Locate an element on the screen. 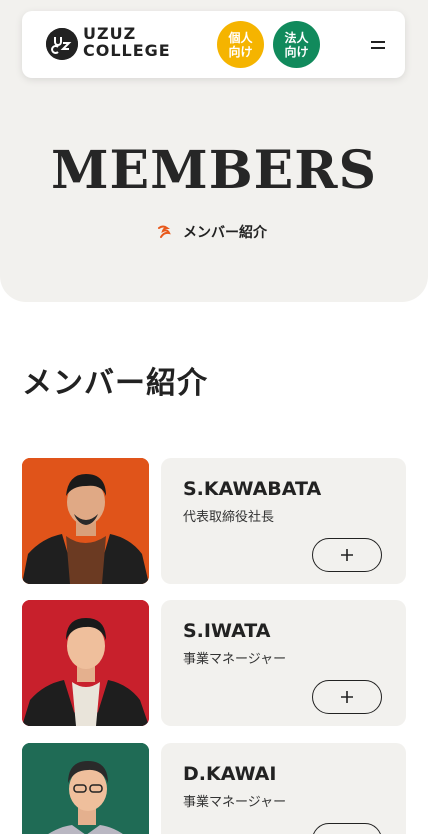 This screenshot has width=428, height=834. corporate-label-line1: 法人 is located at coordinates (296, 37).